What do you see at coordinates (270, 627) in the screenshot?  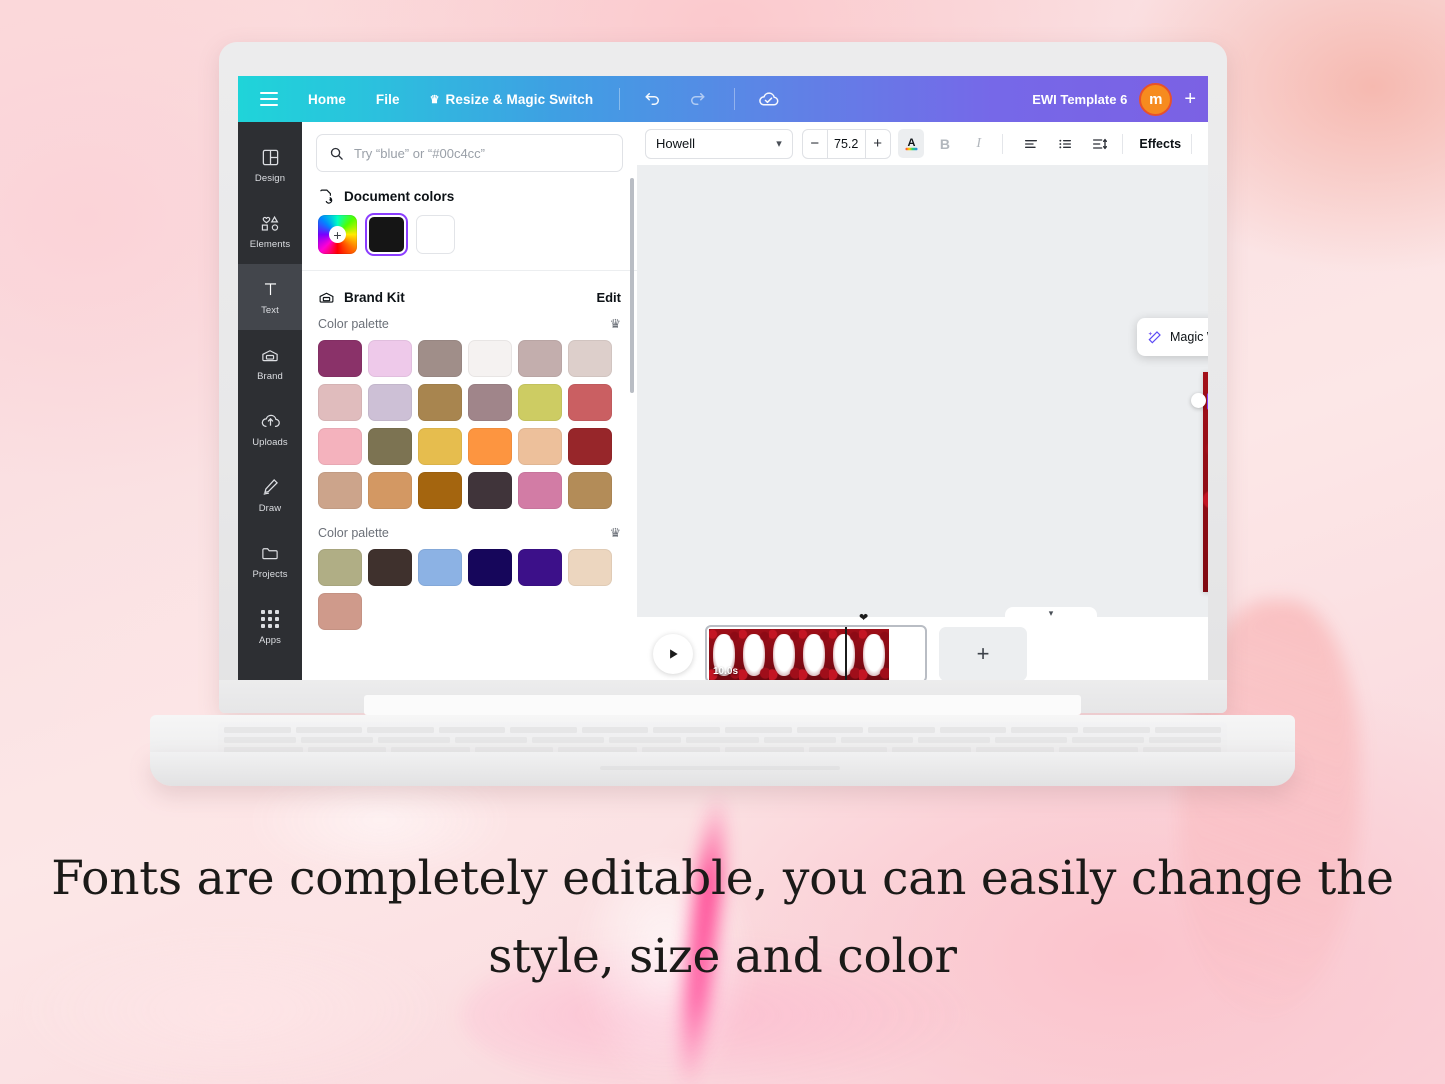 I see `sidebar-item-apps: Apps` at bounding box center [270, 627].